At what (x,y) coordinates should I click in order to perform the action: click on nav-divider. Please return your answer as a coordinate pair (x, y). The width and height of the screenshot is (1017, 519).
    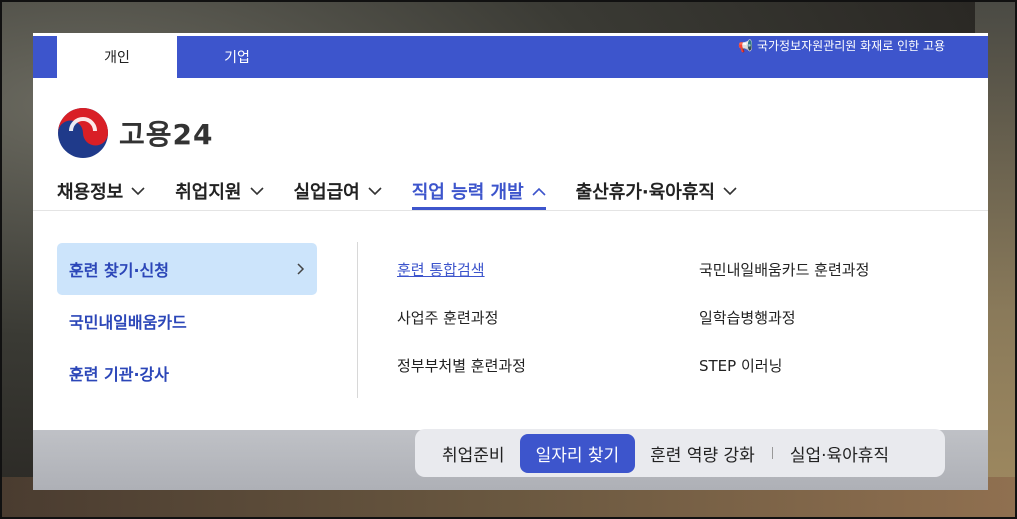
    Looking at the image, I should click on (510, 210).